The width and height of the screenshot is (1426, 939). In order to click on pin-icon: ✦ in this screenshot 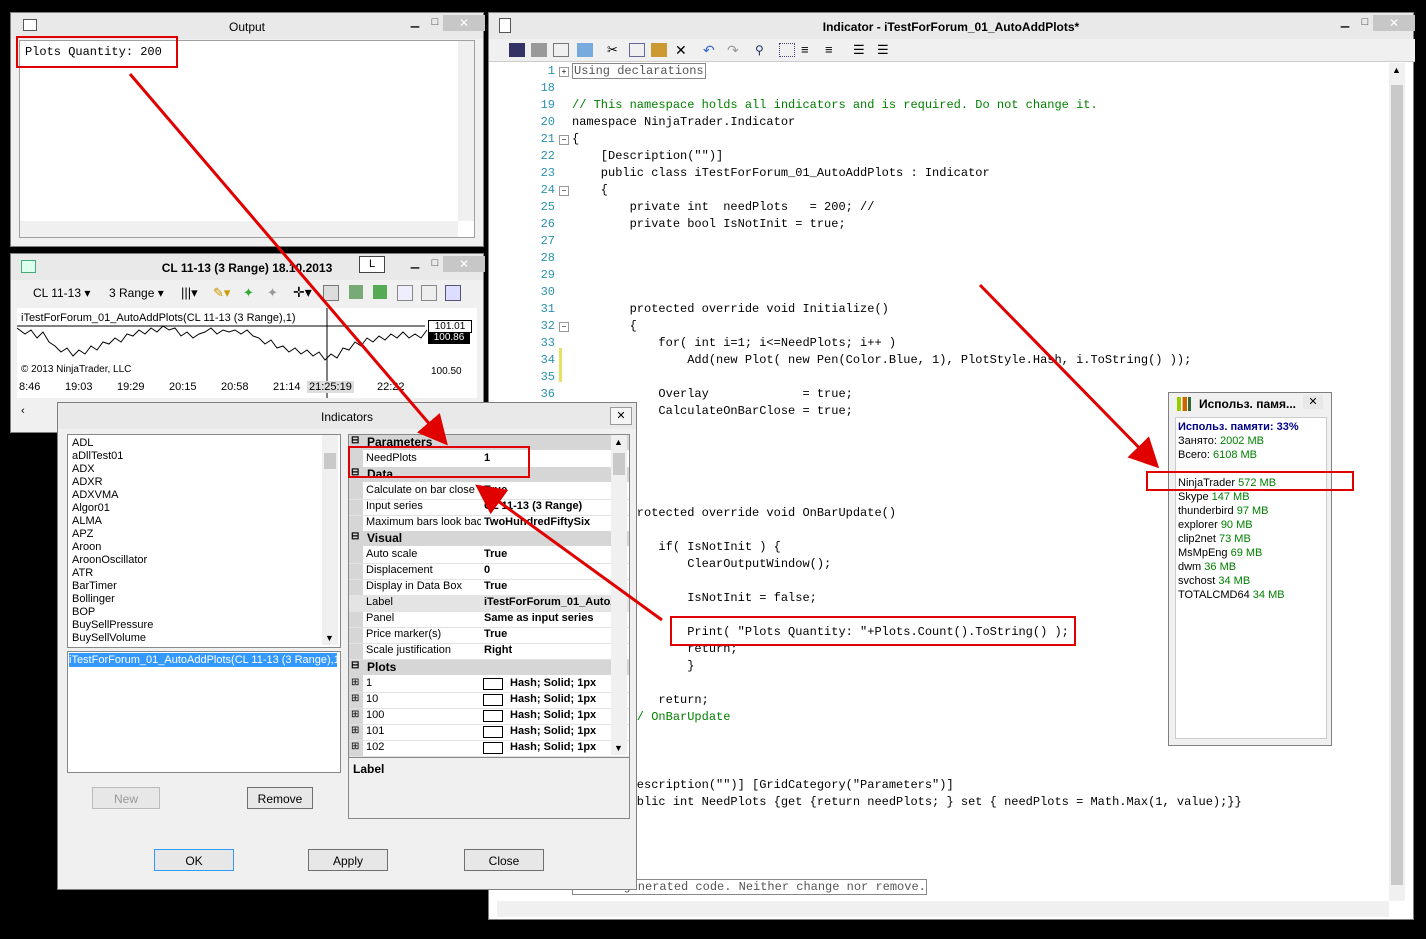, I will do `click(248, 293)`.